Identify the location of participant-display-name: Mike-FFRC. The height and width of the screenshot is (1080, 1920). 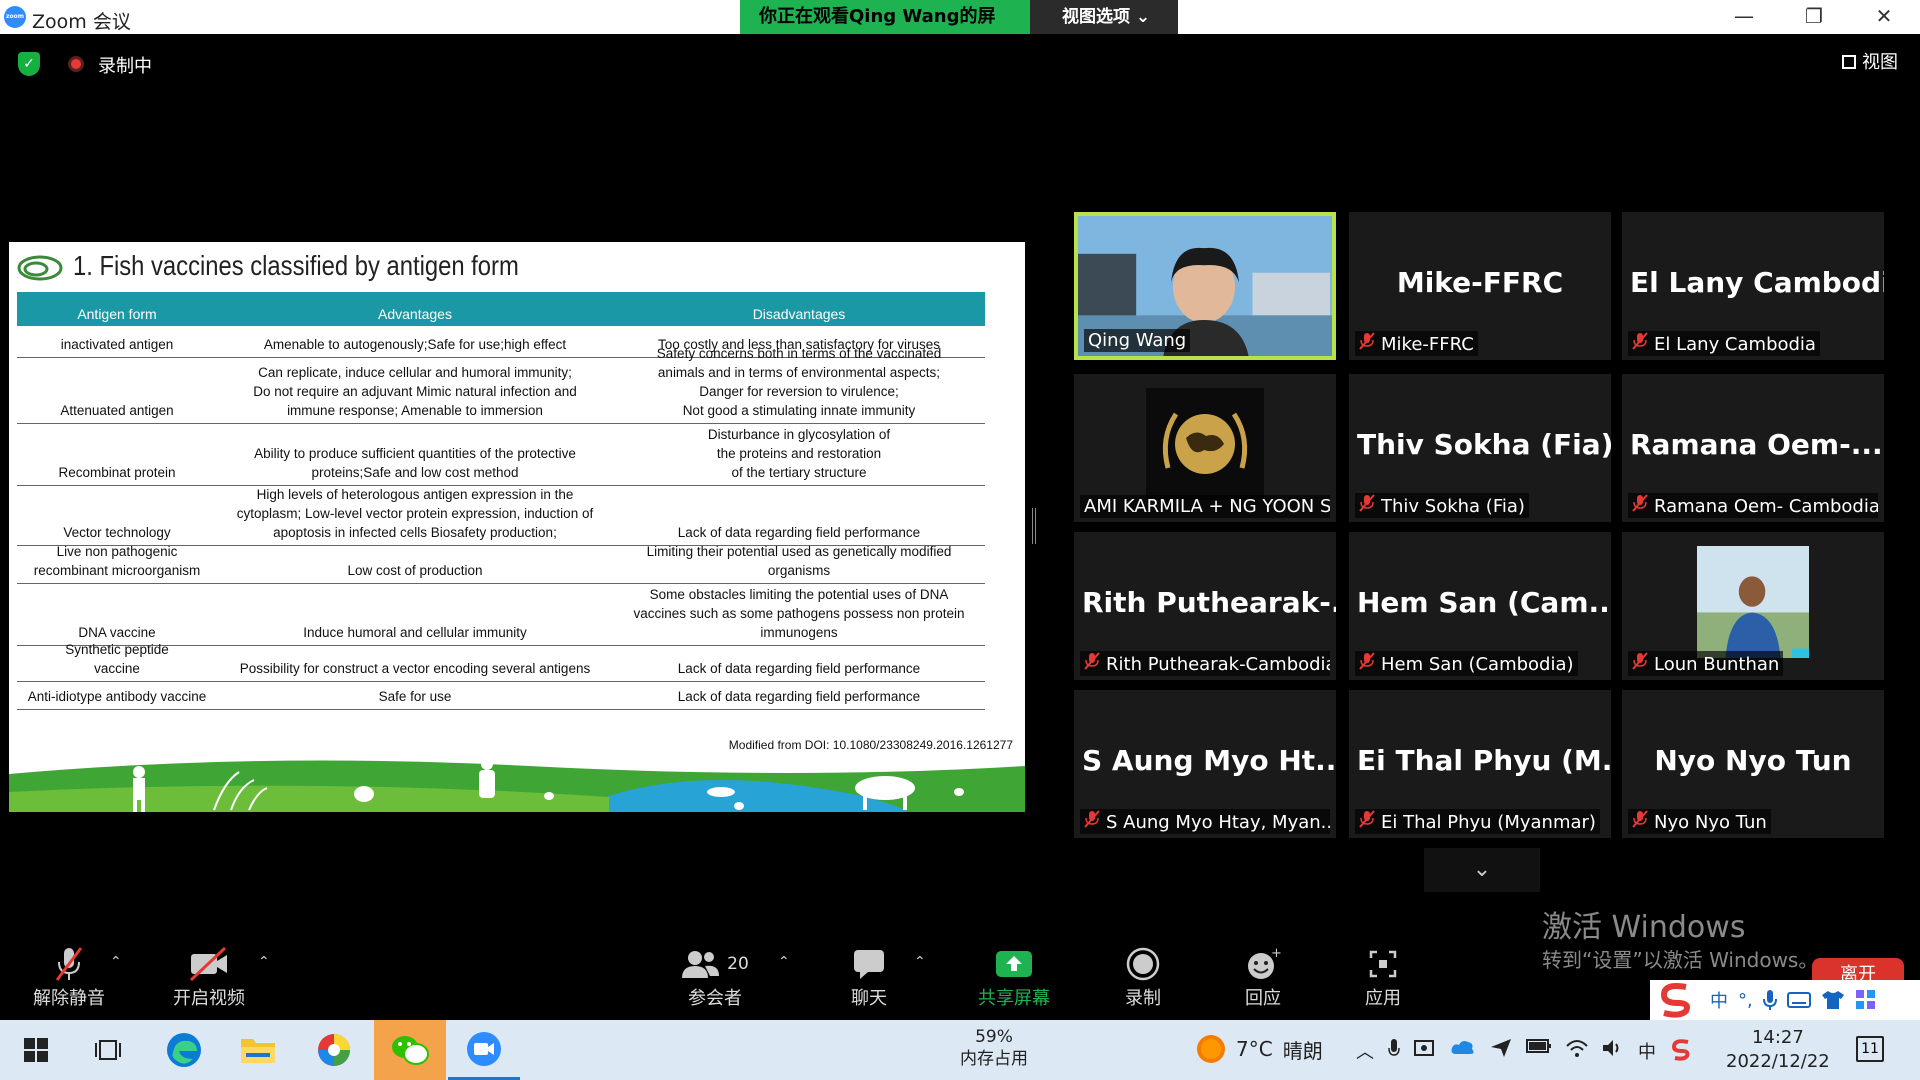
(1480, 282).